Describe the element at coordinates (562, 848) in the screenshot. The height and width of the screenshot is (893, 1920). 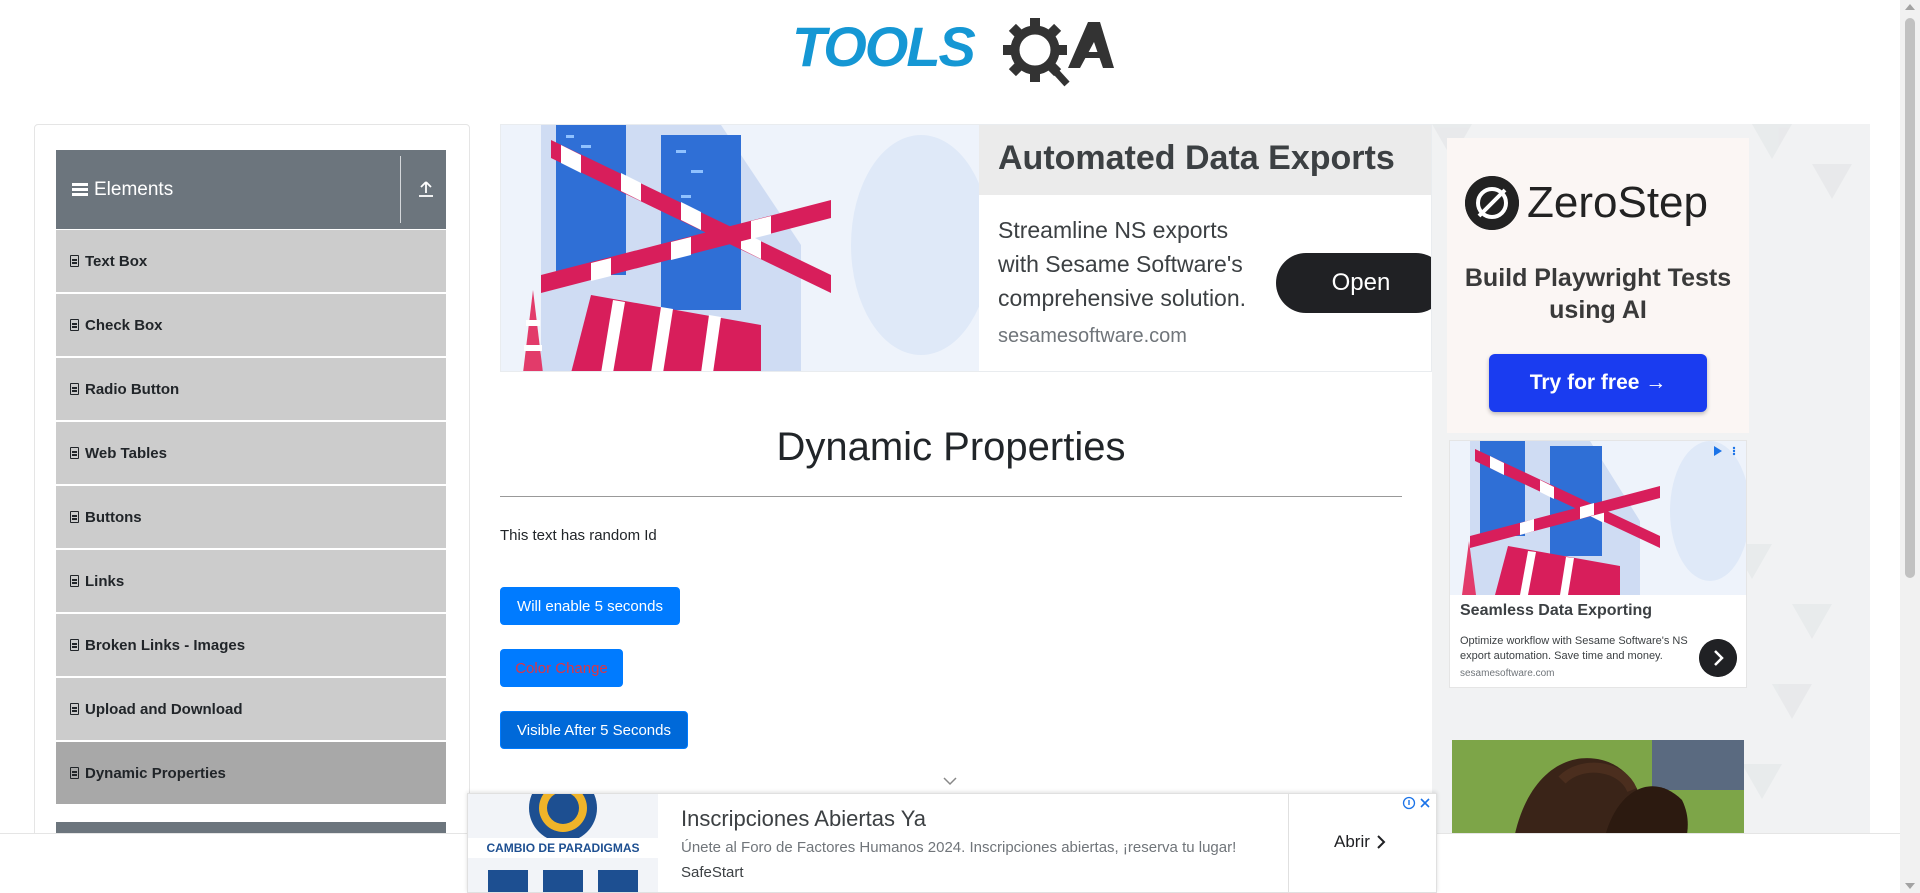
I see `bottom-ad-image-text: CAMBIO DE PARADIGMAS` at that location.